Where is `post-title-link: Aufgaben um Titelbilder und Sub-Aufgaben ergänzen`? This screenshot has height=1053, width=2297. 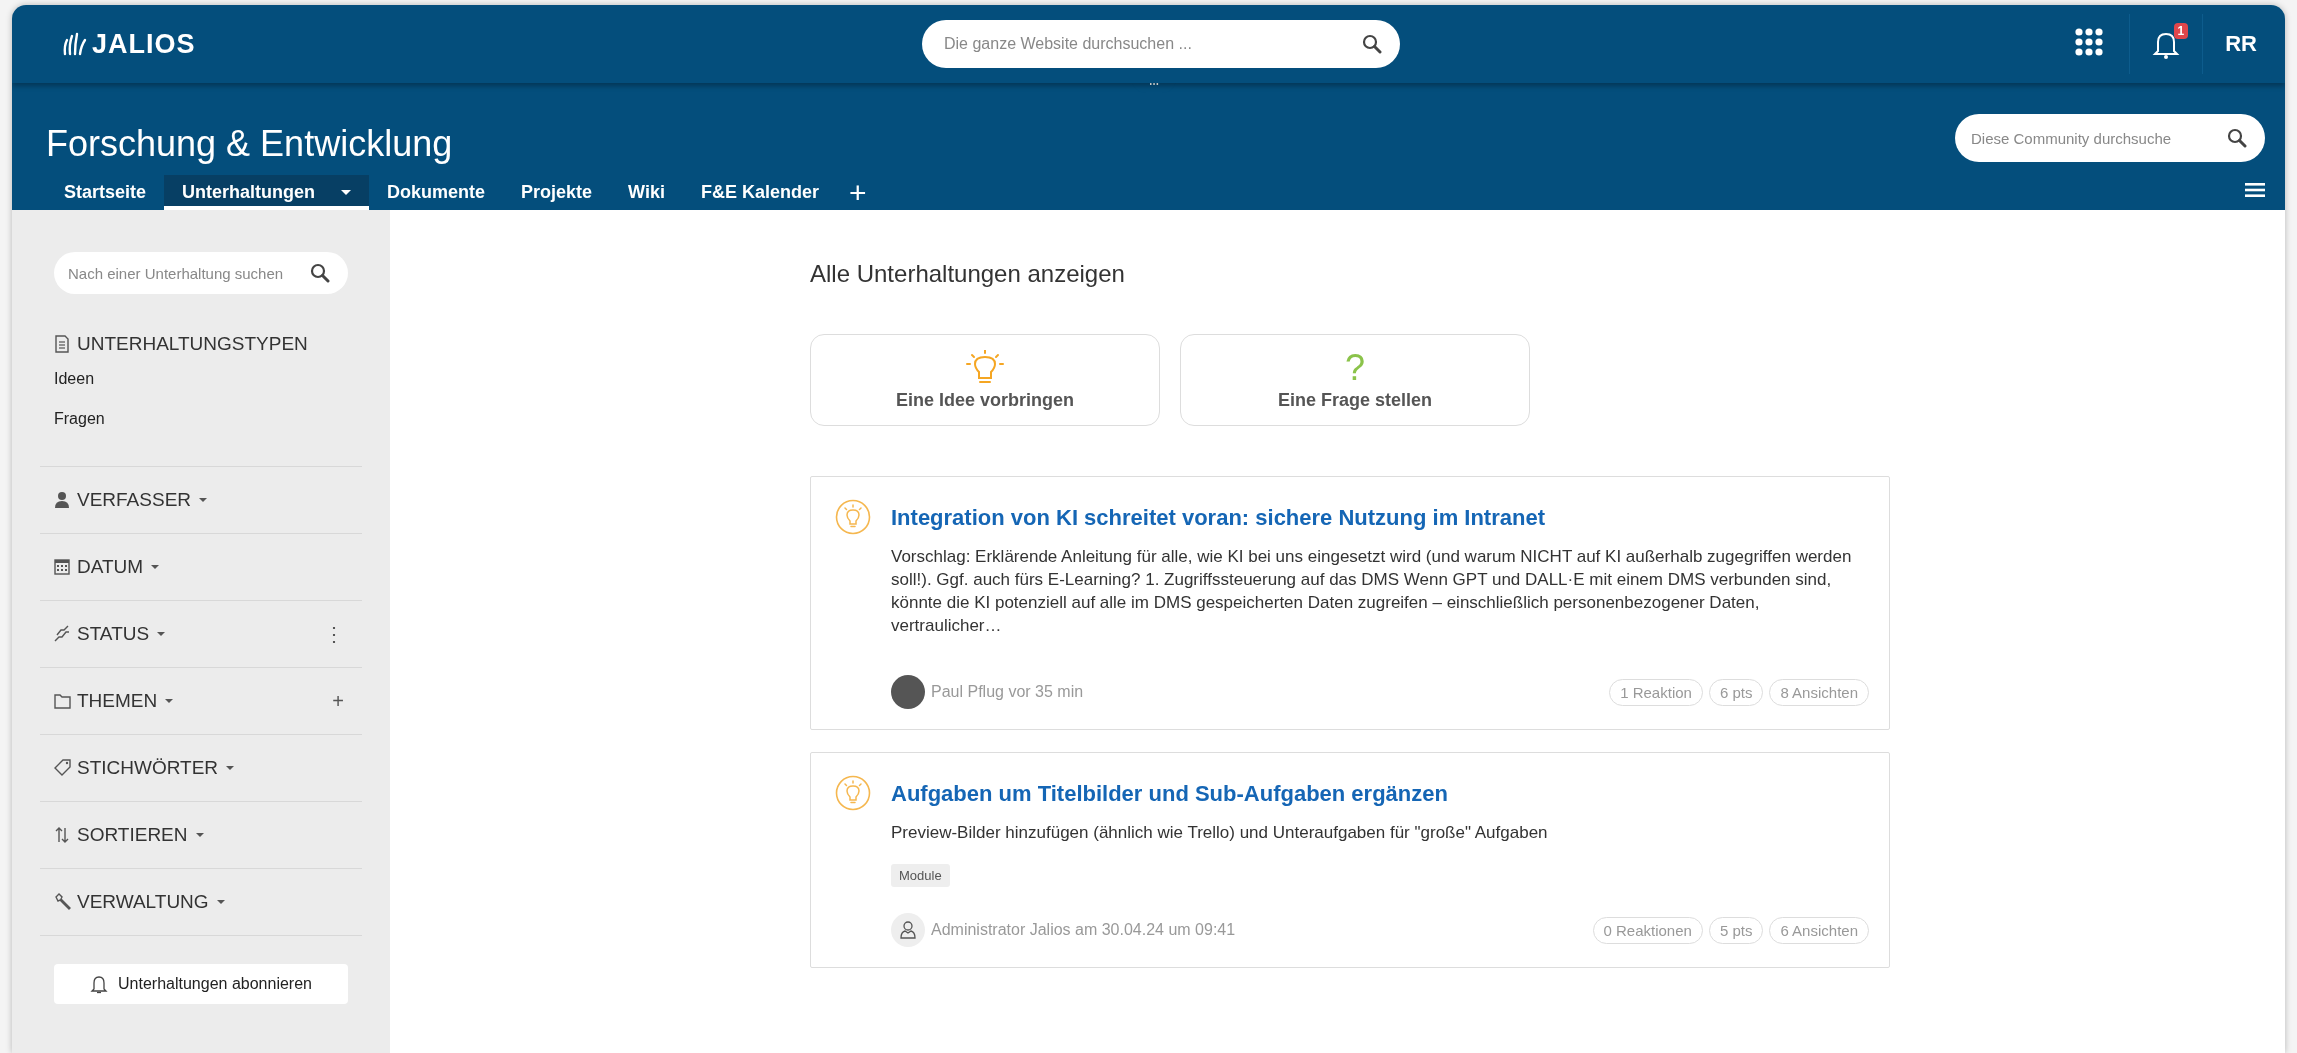
post-title-link: Aufgaben um Titelbilder und Sub-Aufgaben ergänzen is located at coordinates (1380, 794).